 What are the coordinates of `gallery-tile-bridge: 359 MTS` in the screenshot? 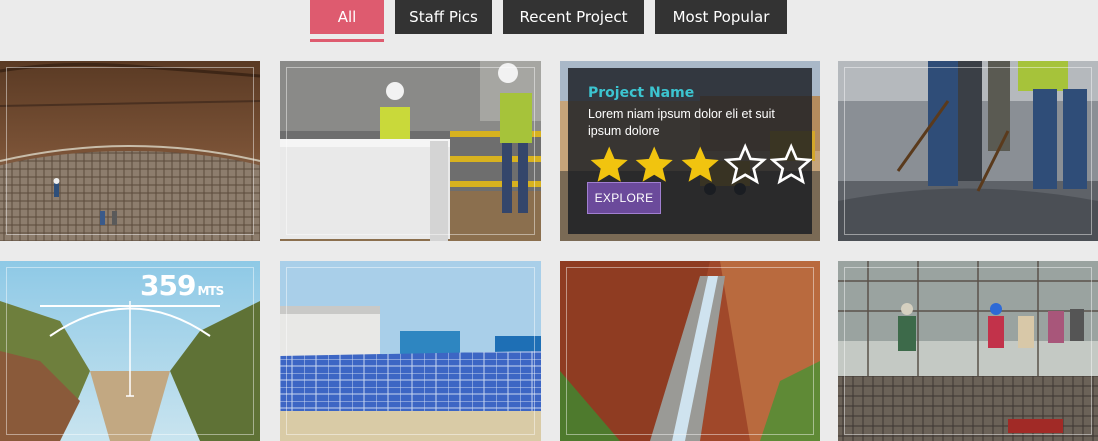 It's located at (130, 351).